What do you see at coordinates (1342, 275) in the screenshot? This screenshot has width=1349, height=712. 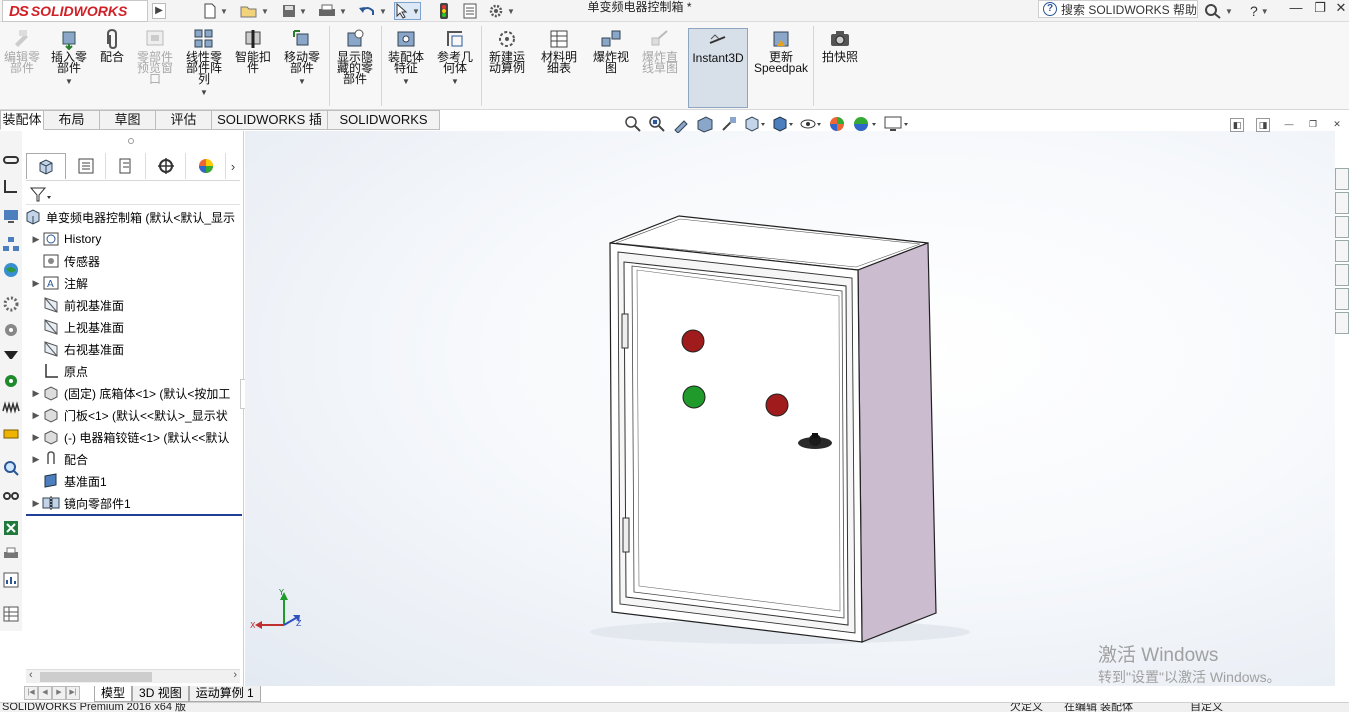 I see `task-pane-appearances-tab` at bounding box center [1342, 275].